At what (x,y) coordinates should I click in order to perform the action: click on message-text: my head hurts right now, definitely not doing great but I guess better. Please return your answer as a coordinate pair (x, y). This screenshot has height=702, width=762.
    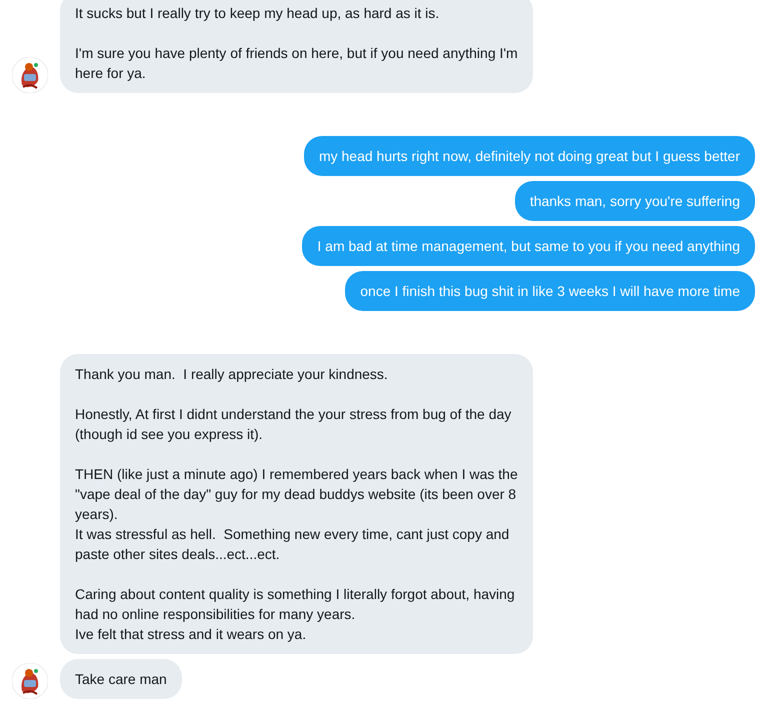
    Looking at the image, I should click on (529, 156).